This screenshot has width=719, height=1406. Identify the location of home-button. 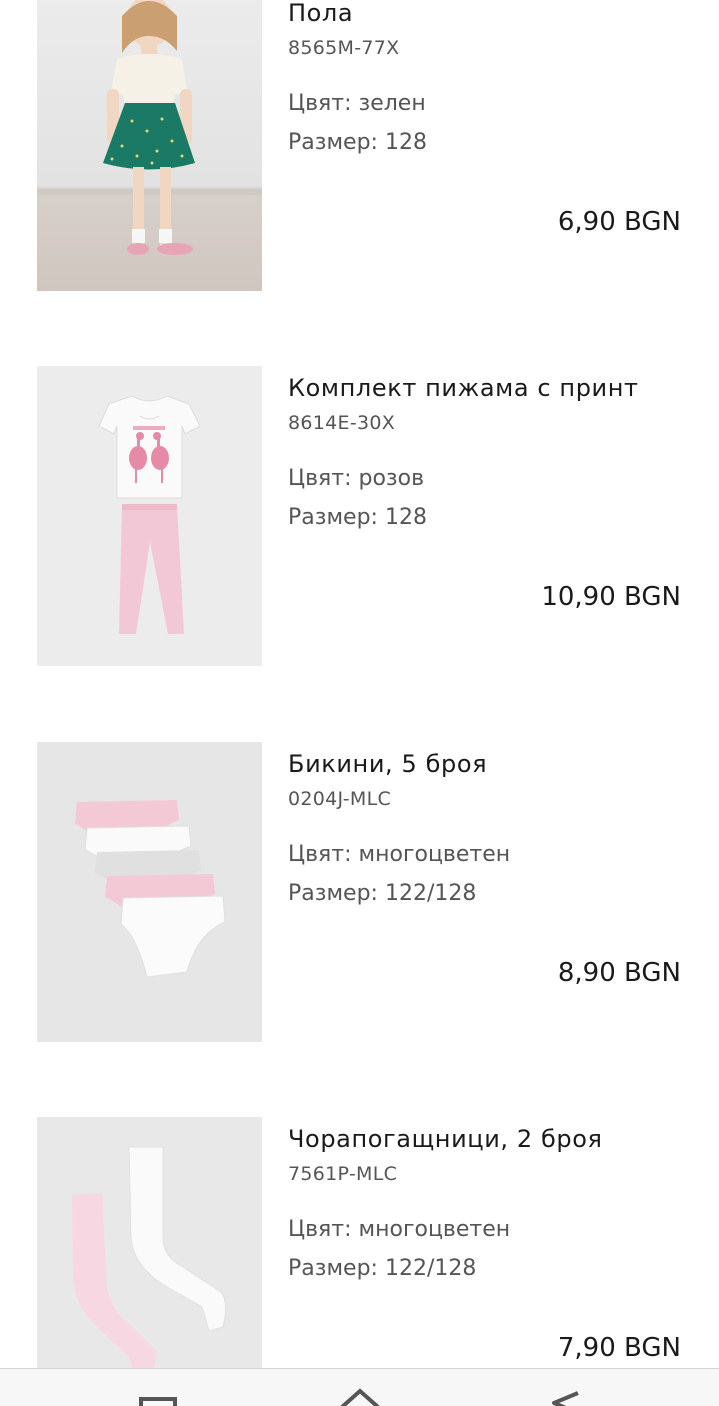
(360, 1395).